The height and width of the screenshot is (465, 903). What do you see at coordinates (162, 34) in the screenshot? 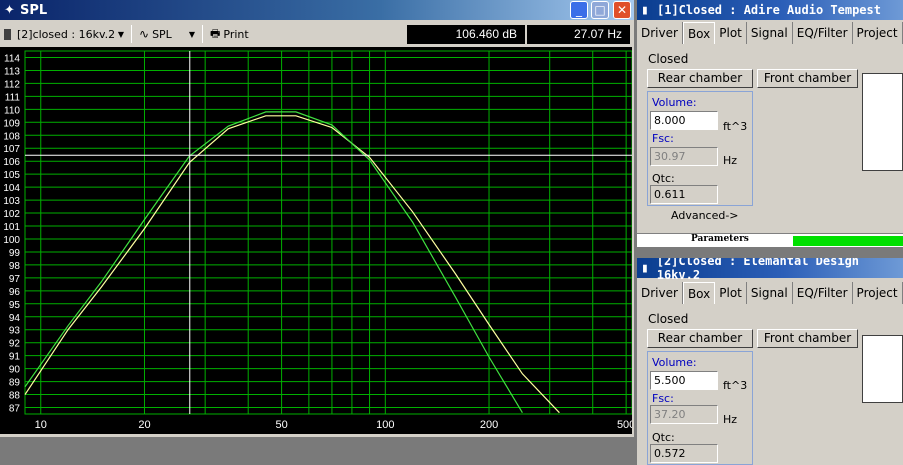
I see `spl-graph-label: SPL` at bounding box center [162, 34].